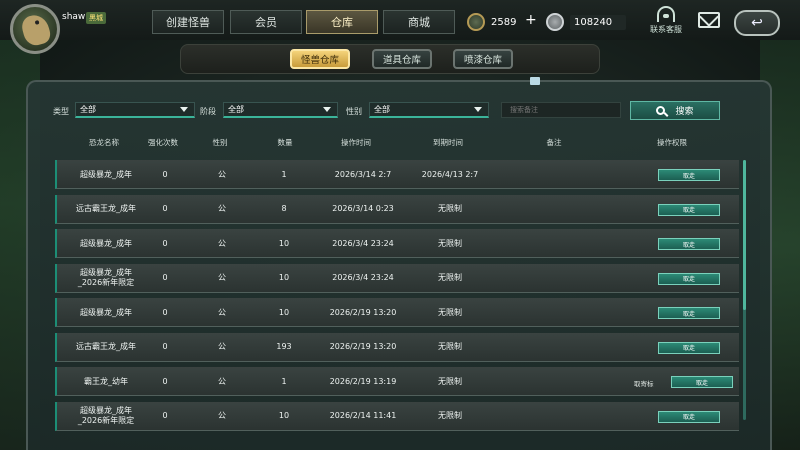 The width and height of the screenshot is (800, 450). I want to click on table-scroll-thumb, so click(744, 235).